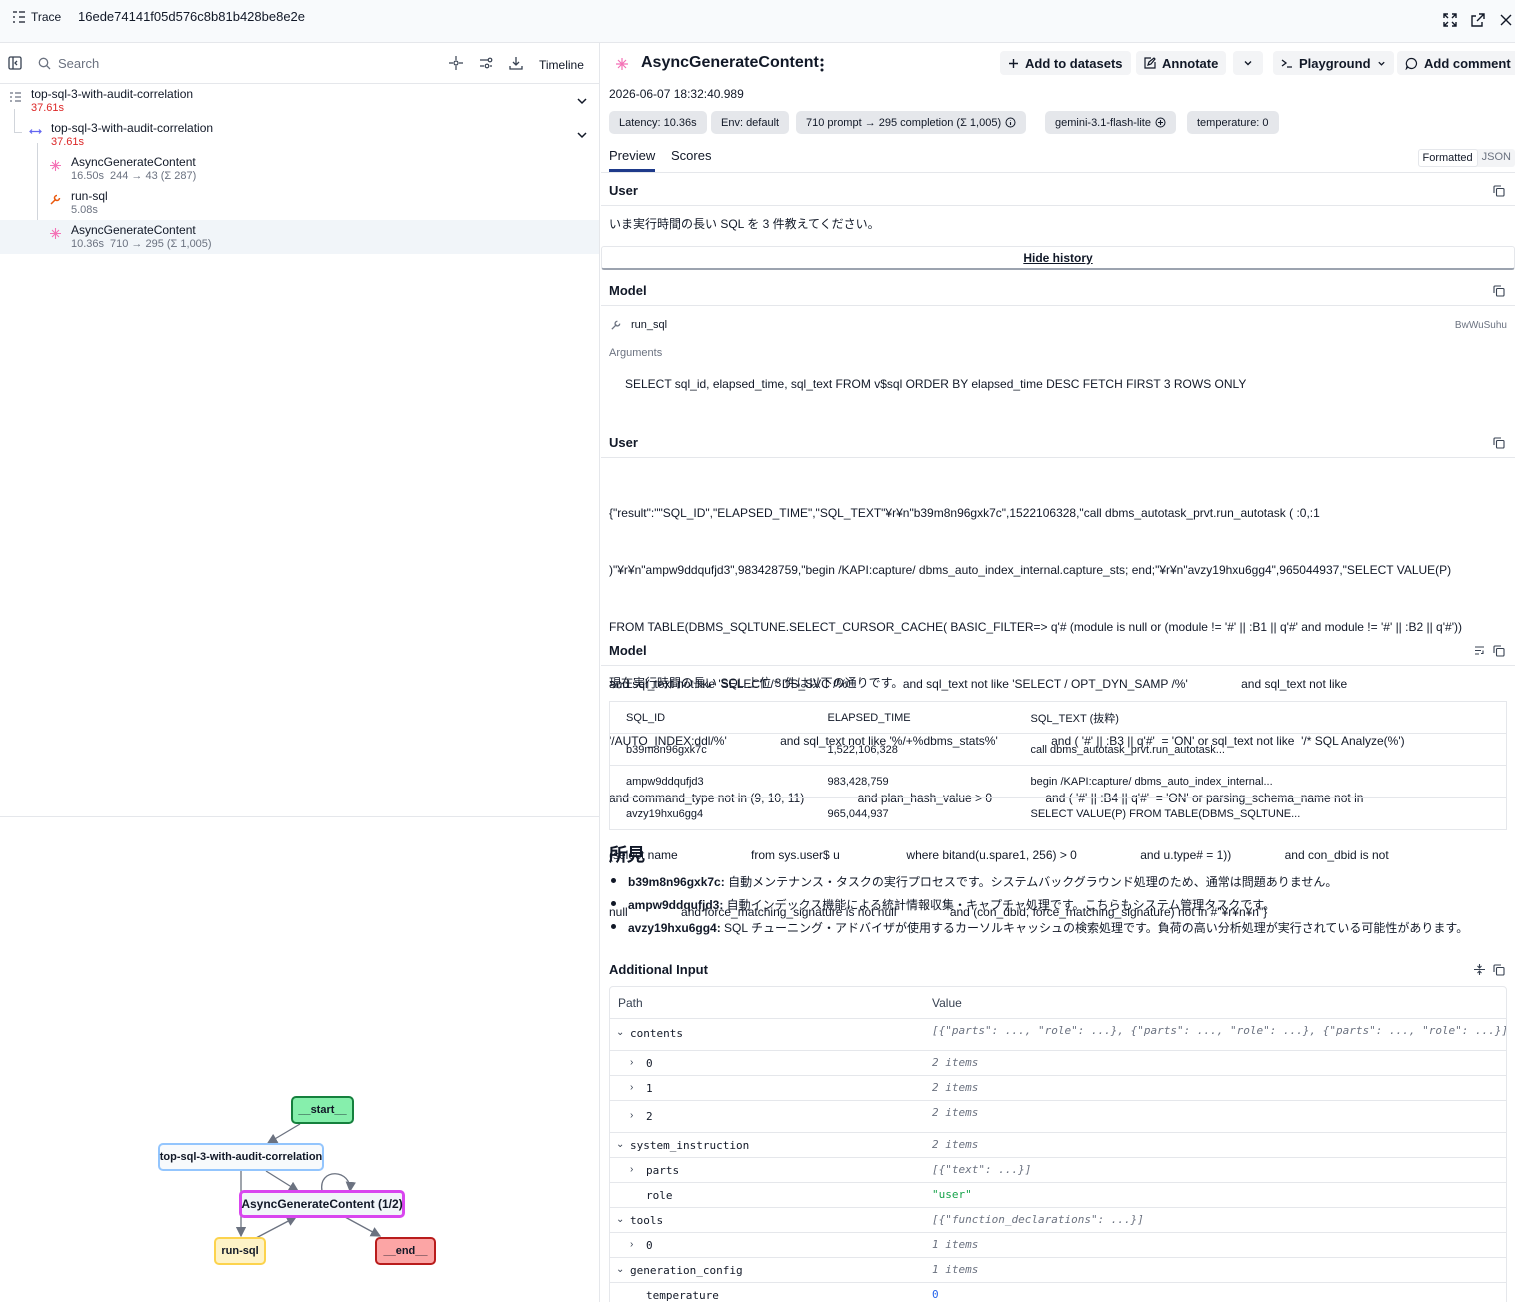 This screenshot has height=1302, width=1515. Describe the element at coordinates (486, 63) in the screenshot. I see `filter-settings-icon` at that location.